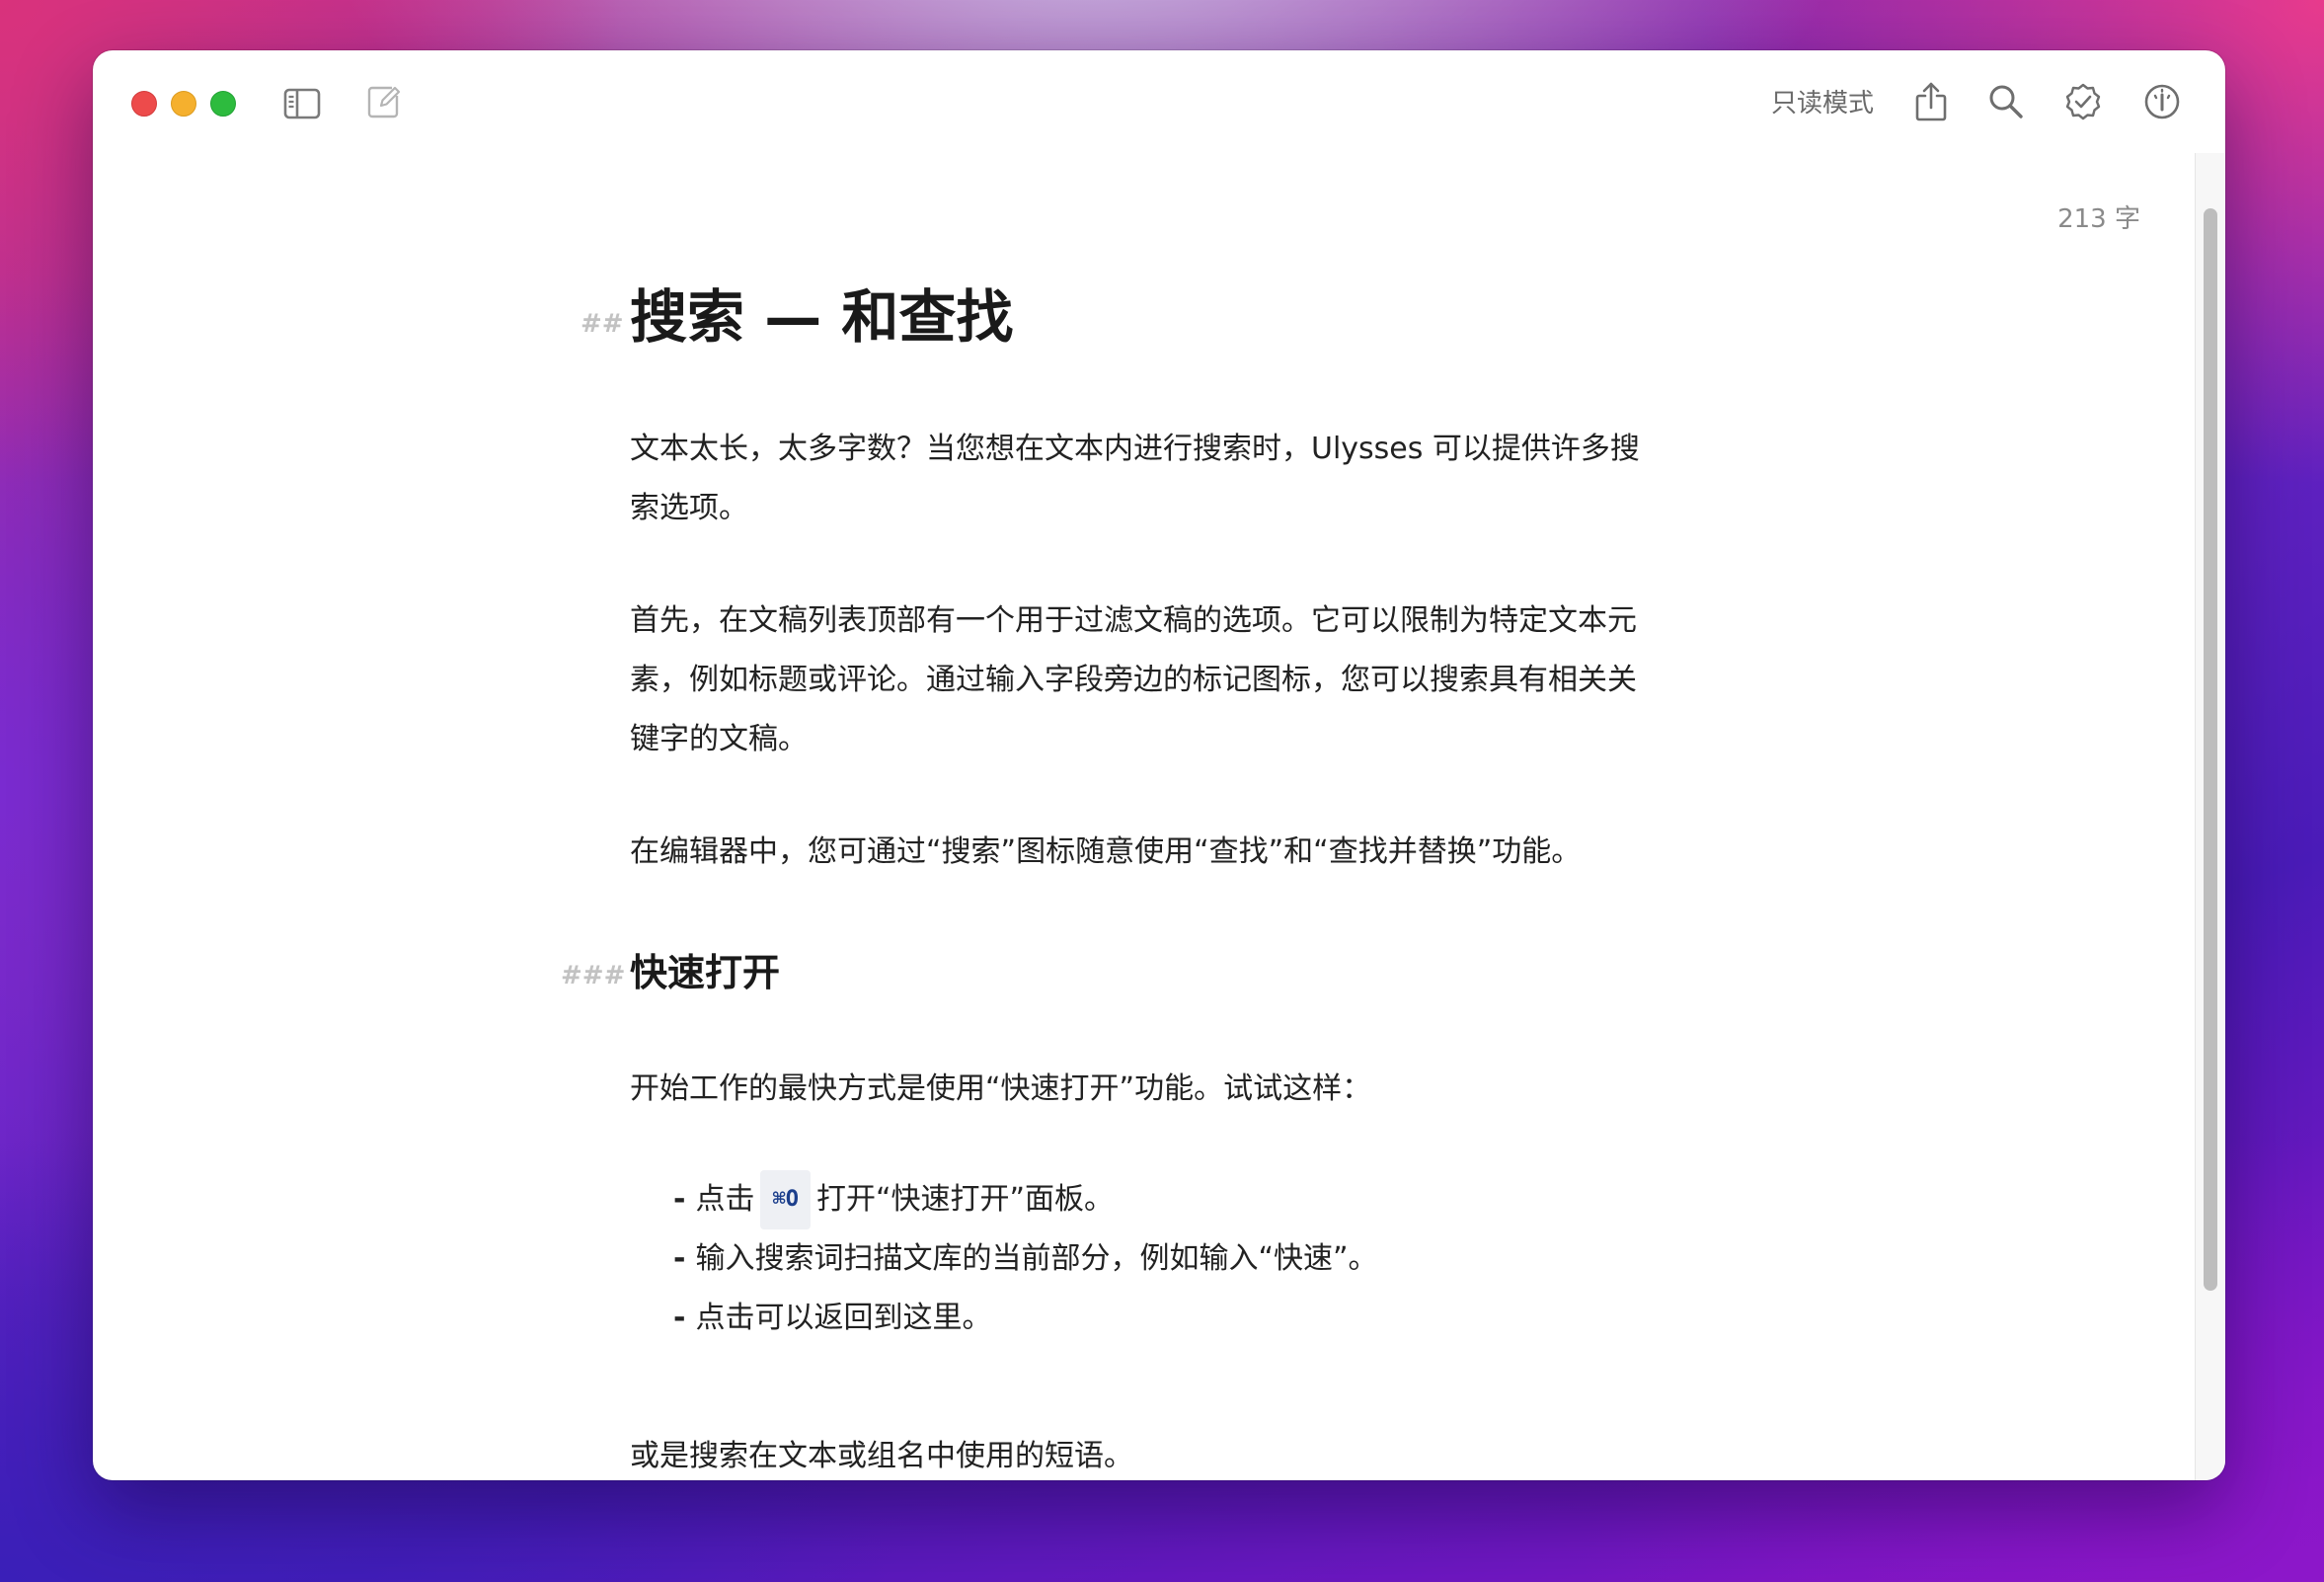 The height and width of the screenshot is (1582, 2324). What do you see at coordinates (1117, 1199) in the screenshot?
I see `list-item: - 点击 ⌘O 打开“快速打开”面板。` at bounding box center [1117, 1199].